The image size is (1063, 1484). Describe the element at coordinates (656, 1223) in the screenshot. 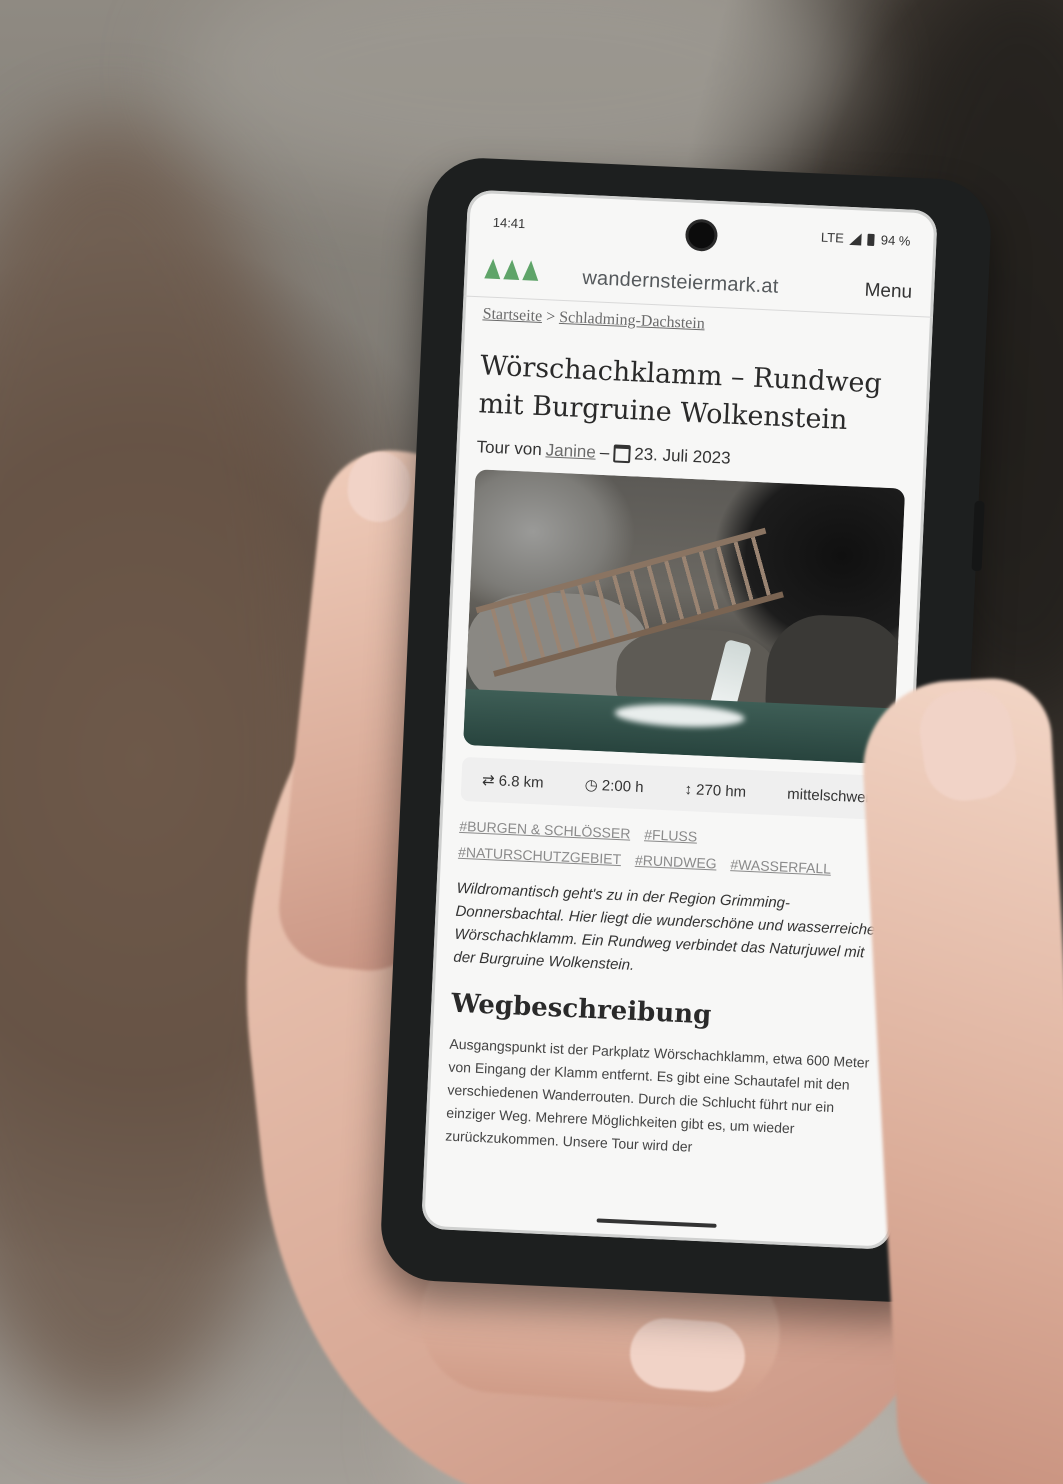

I see `home-indicator` at that location.